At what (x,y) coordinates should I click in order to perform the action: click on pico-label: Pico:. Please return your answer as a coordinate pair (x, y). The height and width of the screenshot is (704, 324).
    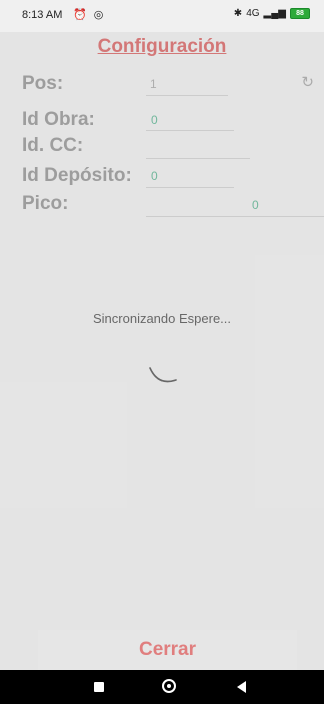
    Looking at the image, I should click on (45, 203).